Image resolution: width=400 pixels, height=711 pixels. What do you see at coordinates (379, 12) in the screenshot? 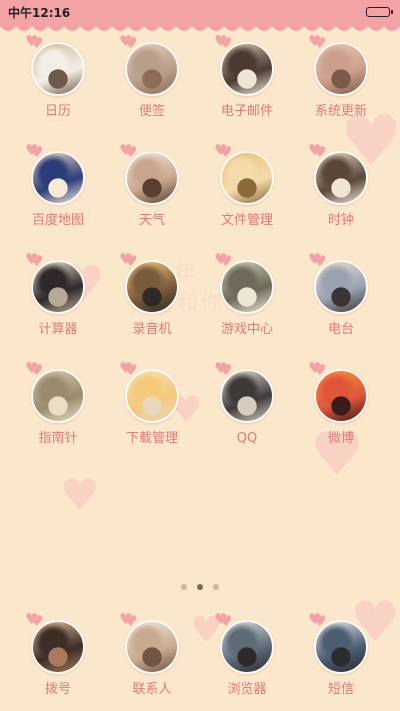
I see `battery-icon` at bounding box center [379, 12].